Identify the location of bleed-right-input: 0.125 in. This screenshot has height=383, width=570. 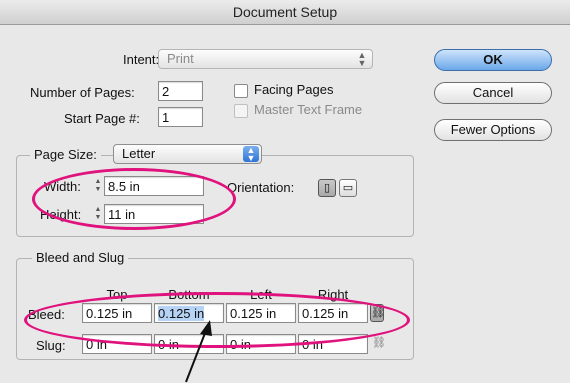
(333, 313).